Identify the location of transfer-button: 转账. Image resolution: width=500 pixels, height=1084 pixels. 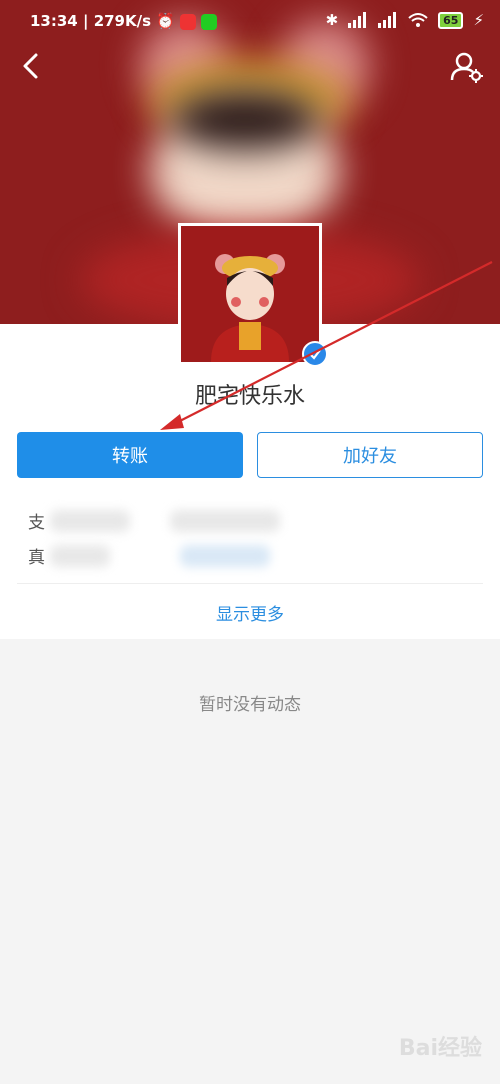
(130, 455).